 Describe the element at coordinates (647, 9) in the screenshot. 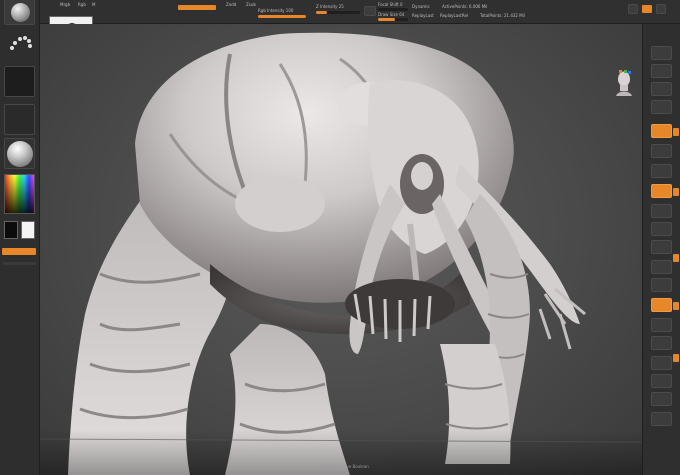

I see `menu-accent` at that location.